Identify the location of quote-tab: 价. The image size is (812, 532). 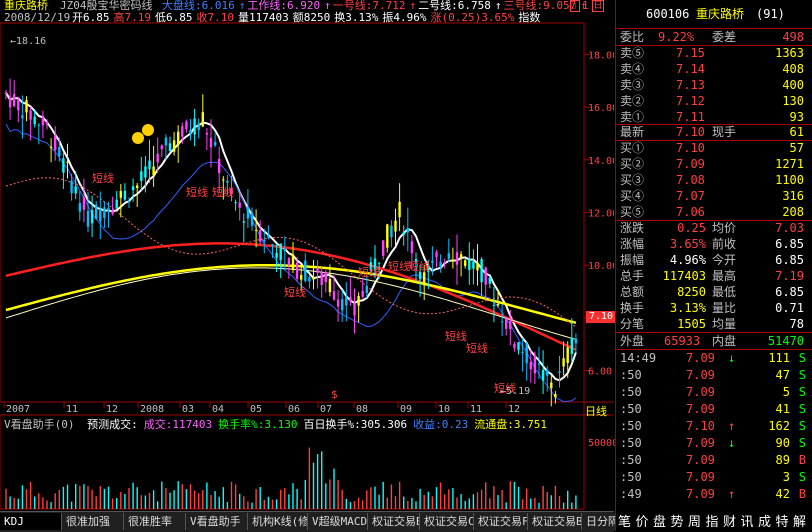
(642, 520).